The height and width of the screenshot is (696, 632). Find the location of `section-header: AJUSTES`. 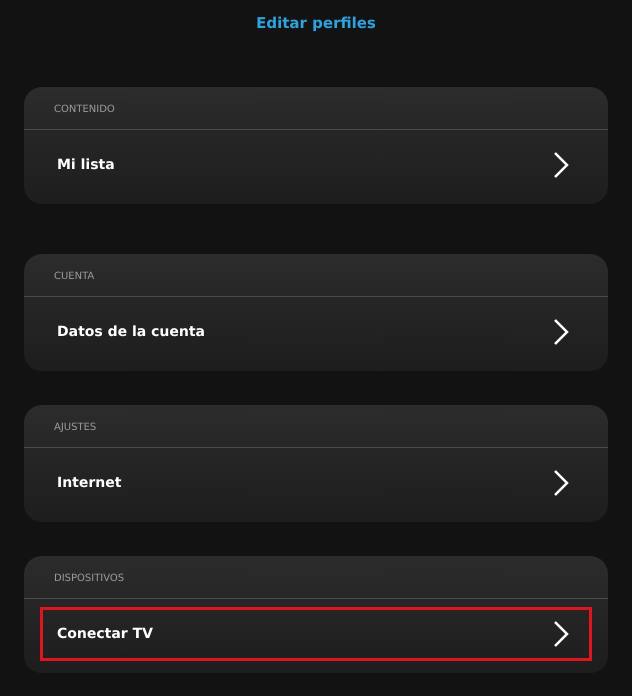

section-header: AJUSTES is located at coordinates (316, 426).